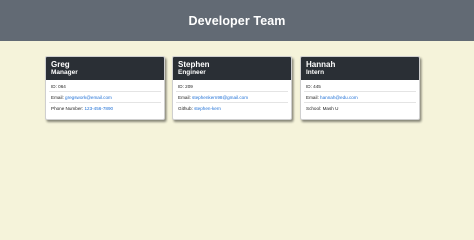 This screenshot has width=474, height=240. Describe the element at coordinates (62, 86) in the screenshot. I see `id-value: 064` at that location.